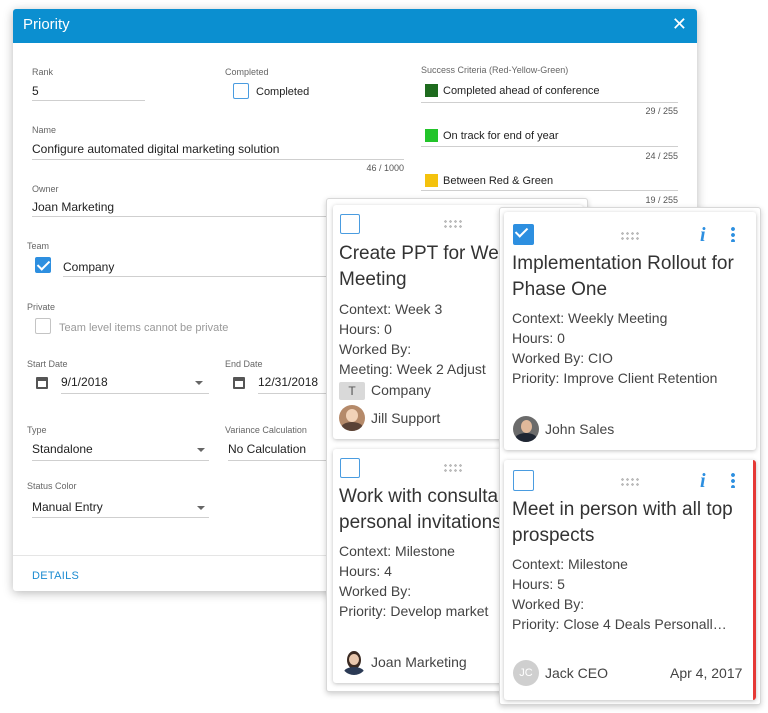  I want to click on type-label: Type, so click(37, 430).